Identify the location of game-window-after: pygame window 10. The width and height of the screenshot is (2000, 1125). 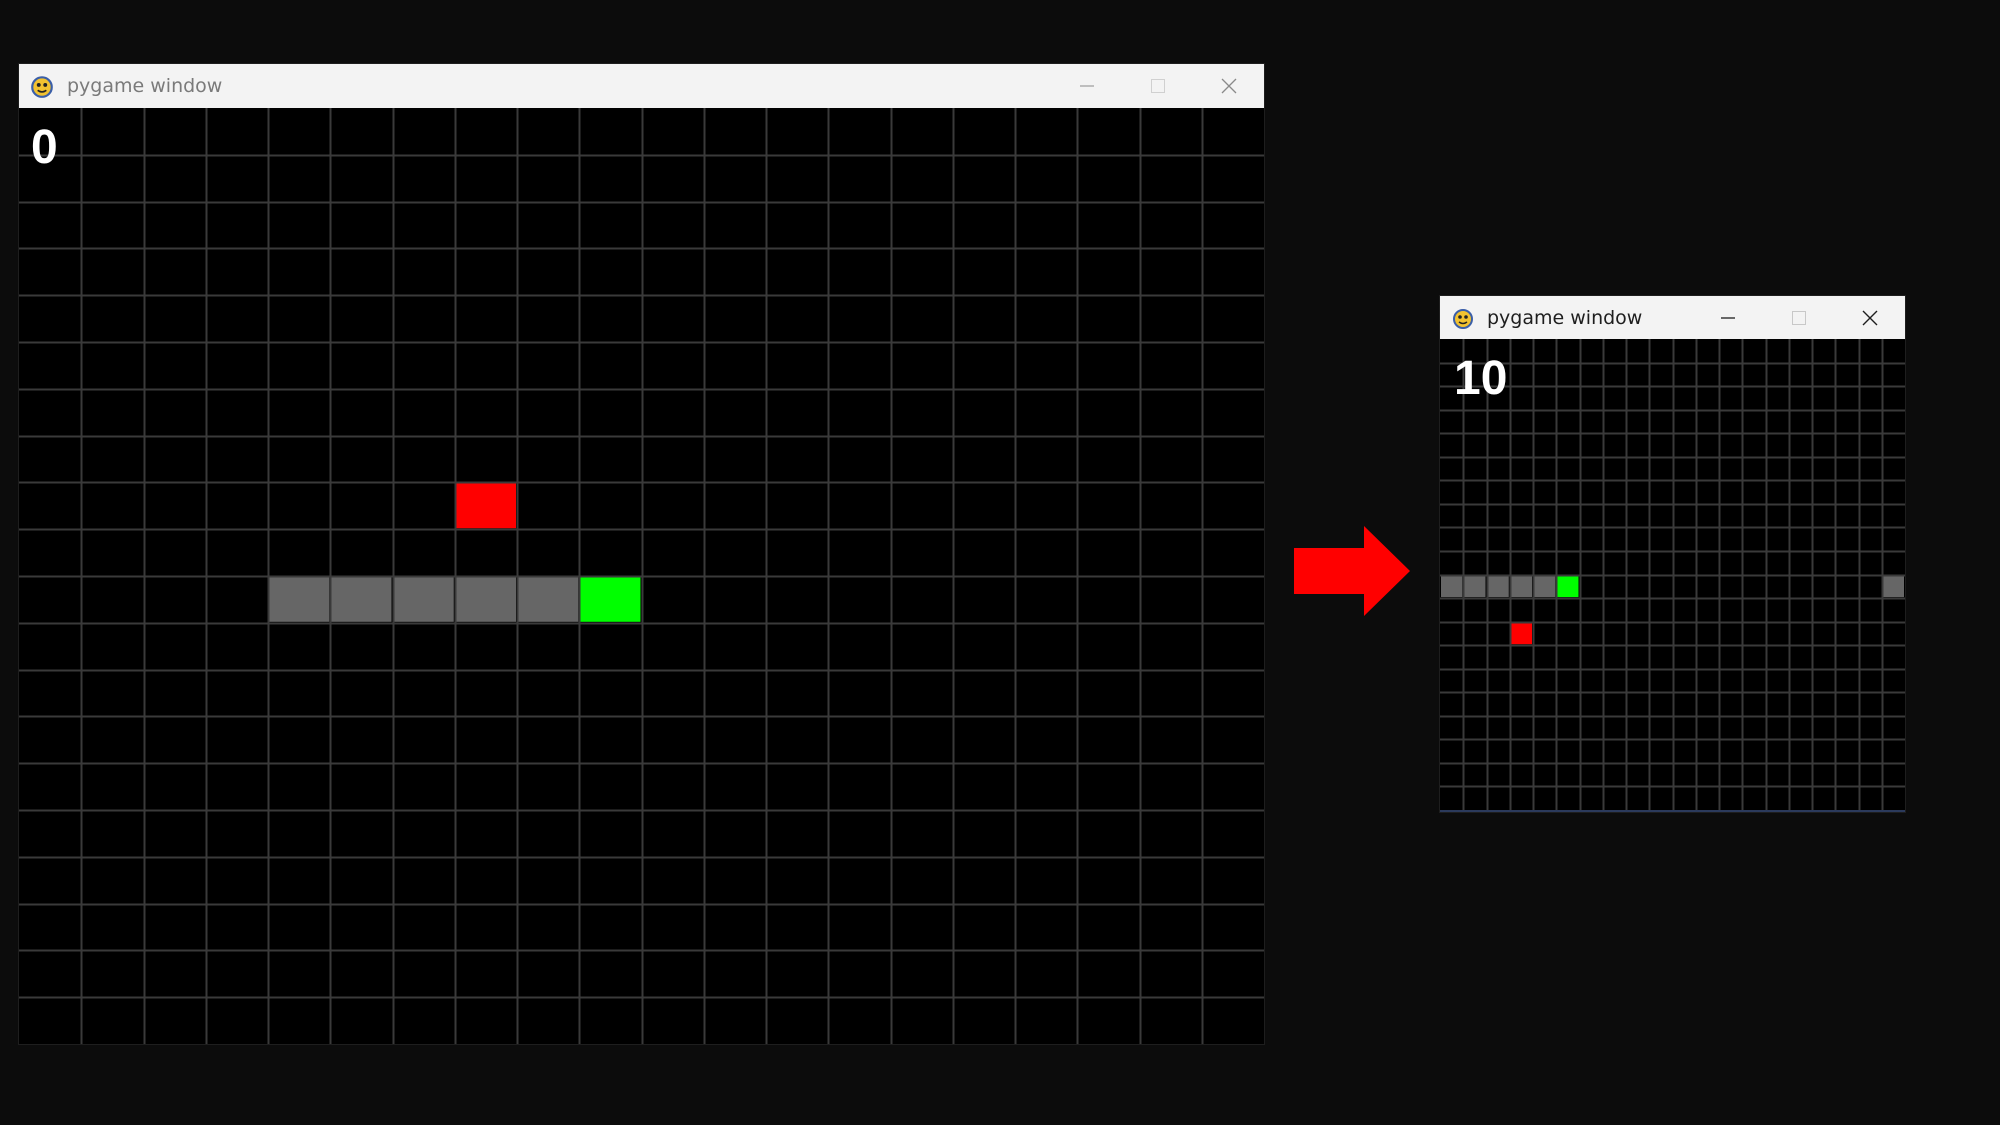
(1672, 554).